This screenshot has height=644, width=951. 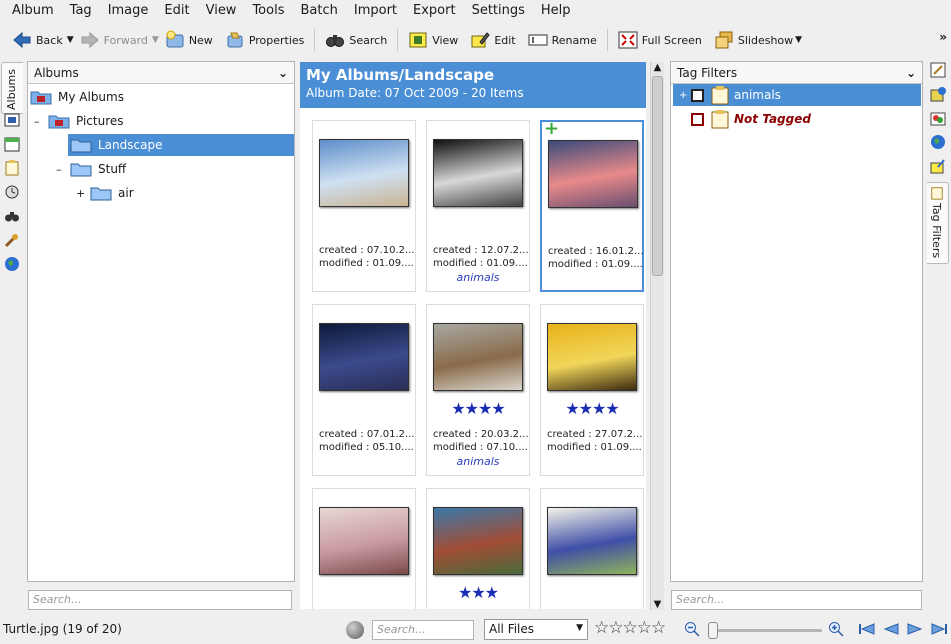 What do you see at coordinates (657, 604) in the screenshot?
I see `scroll-down-icon: ▼` at bounding box center [657, 604].